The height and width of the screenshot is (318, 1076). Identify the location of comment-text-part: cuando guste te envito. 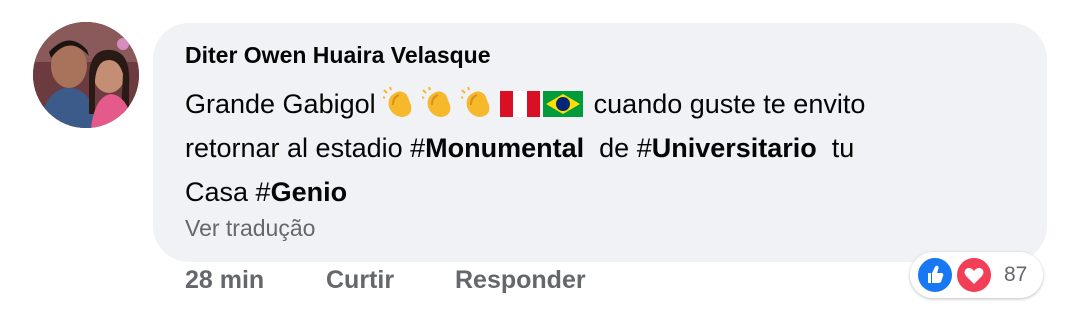
(729, 104).